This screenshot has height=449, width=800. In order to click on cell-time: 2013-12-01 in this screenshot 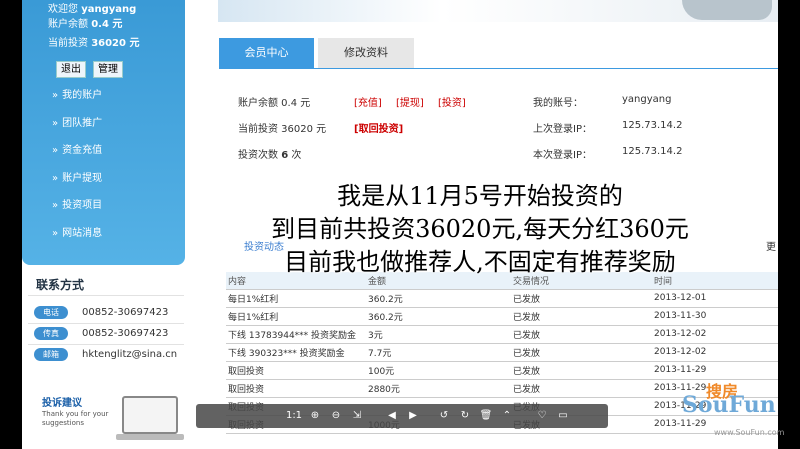, I will do `click(715, 298)`.